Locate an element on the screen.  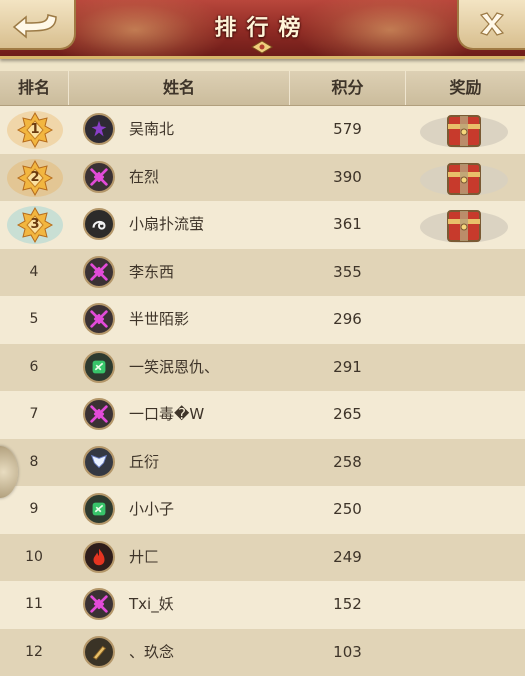
player-score: 258 is located at coordinates (347, 461).